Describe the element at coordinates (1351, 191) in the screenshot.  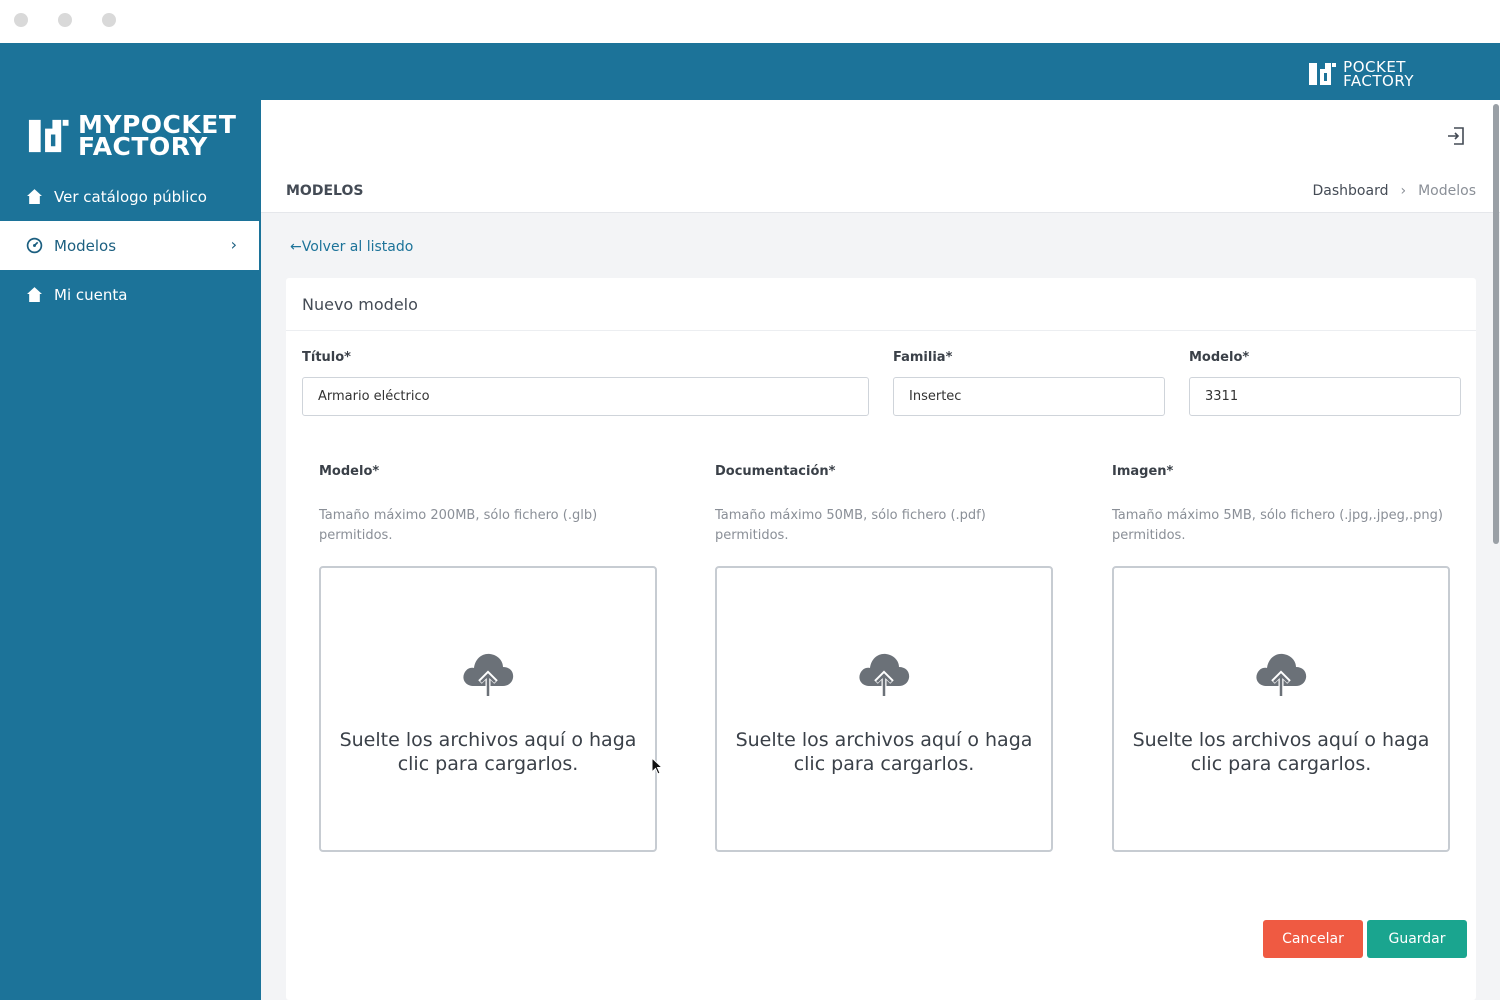
I see `breadcrumb-dashboard: Dashboard` at that location.